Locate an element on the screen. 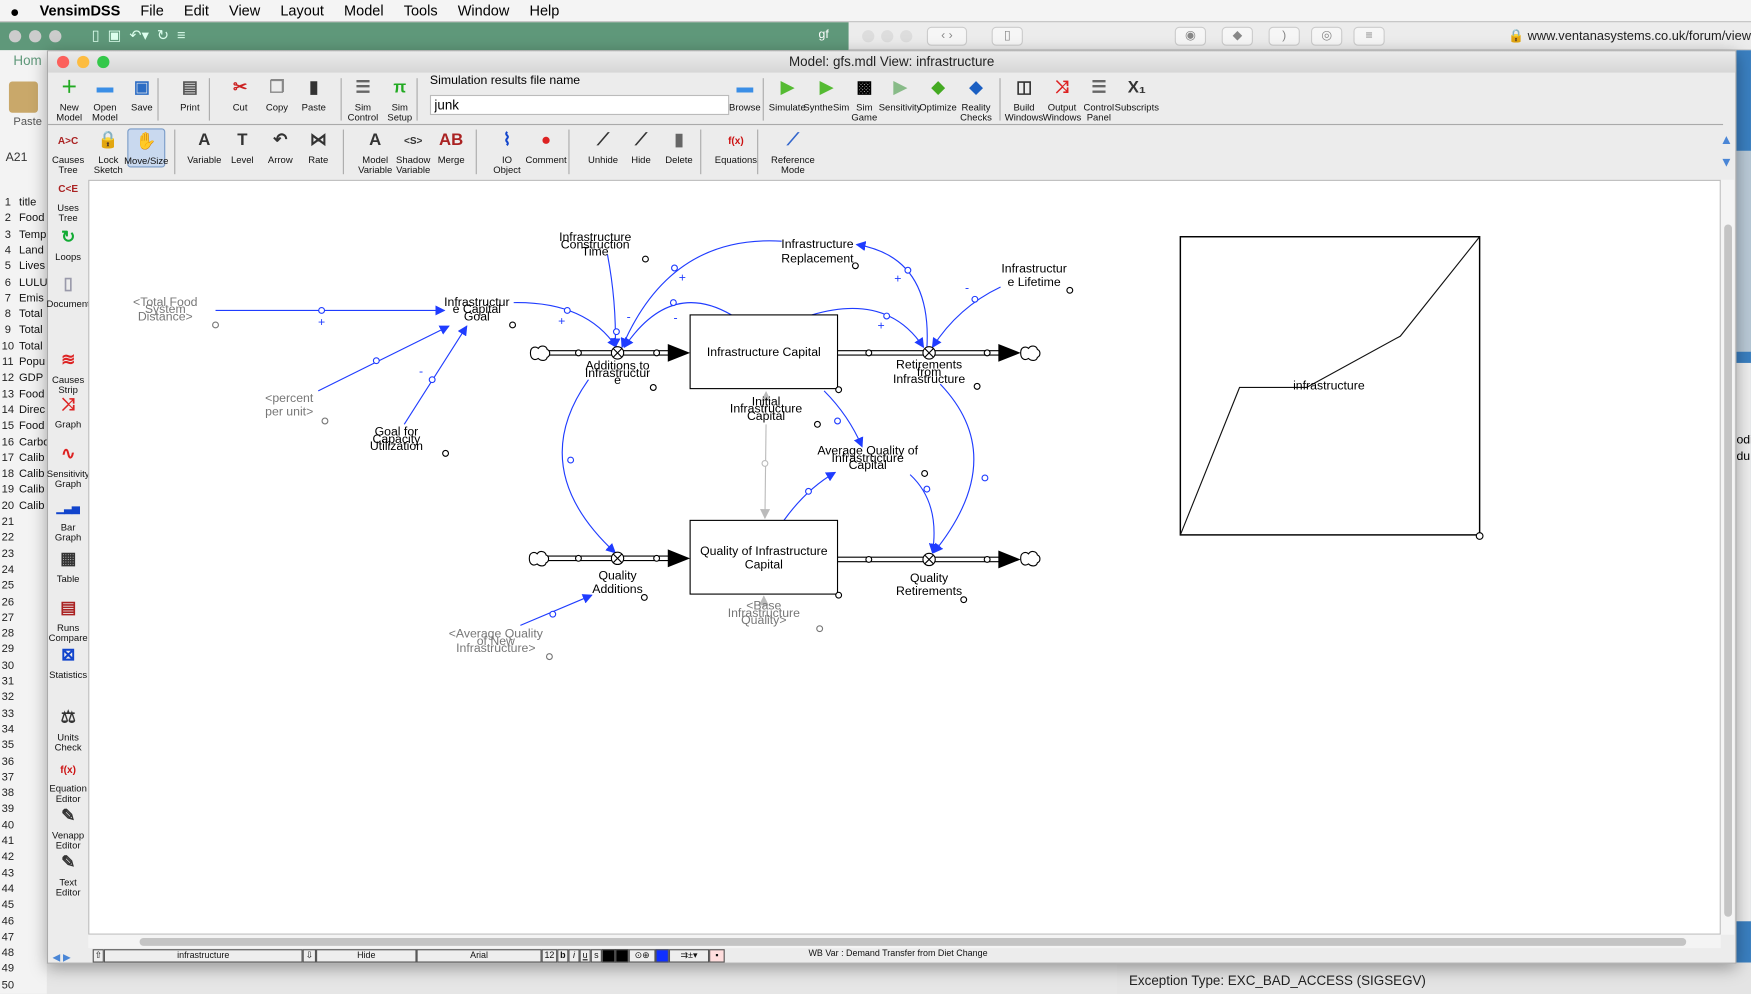  cell: Temp is located at coordinates (33, 234).